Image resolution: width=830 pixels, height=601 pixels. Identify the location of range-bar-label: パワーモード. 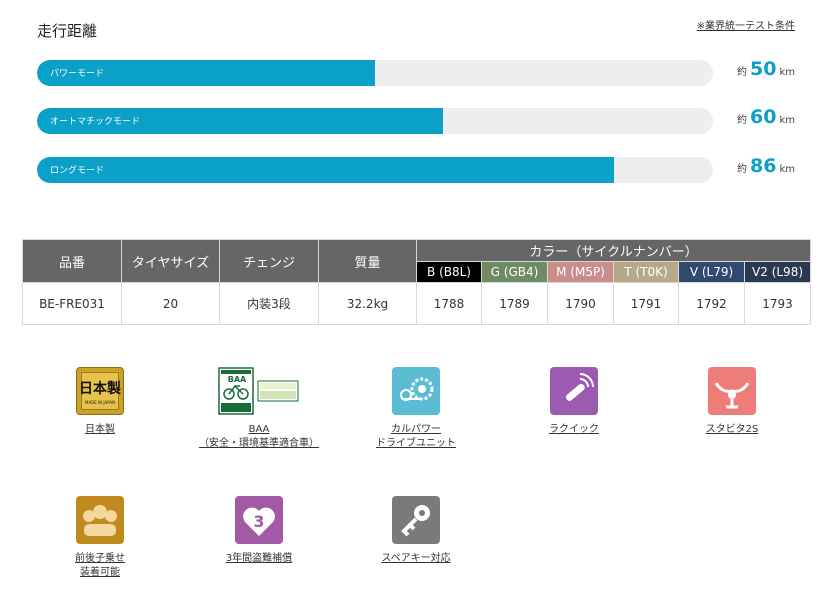
(77, 74).